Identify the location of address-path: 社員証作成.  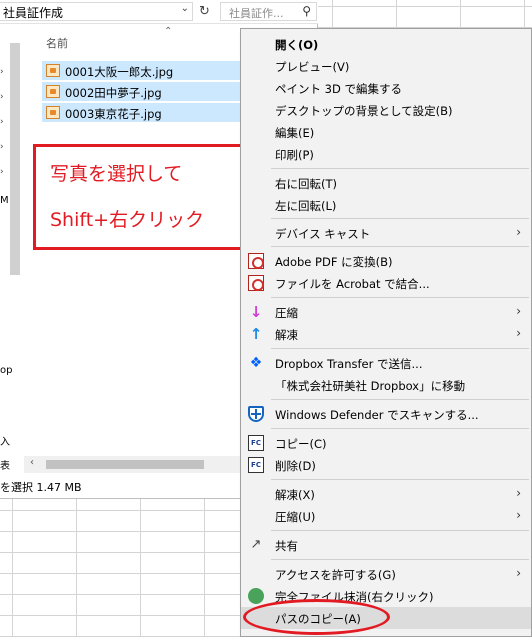
(33, 13).